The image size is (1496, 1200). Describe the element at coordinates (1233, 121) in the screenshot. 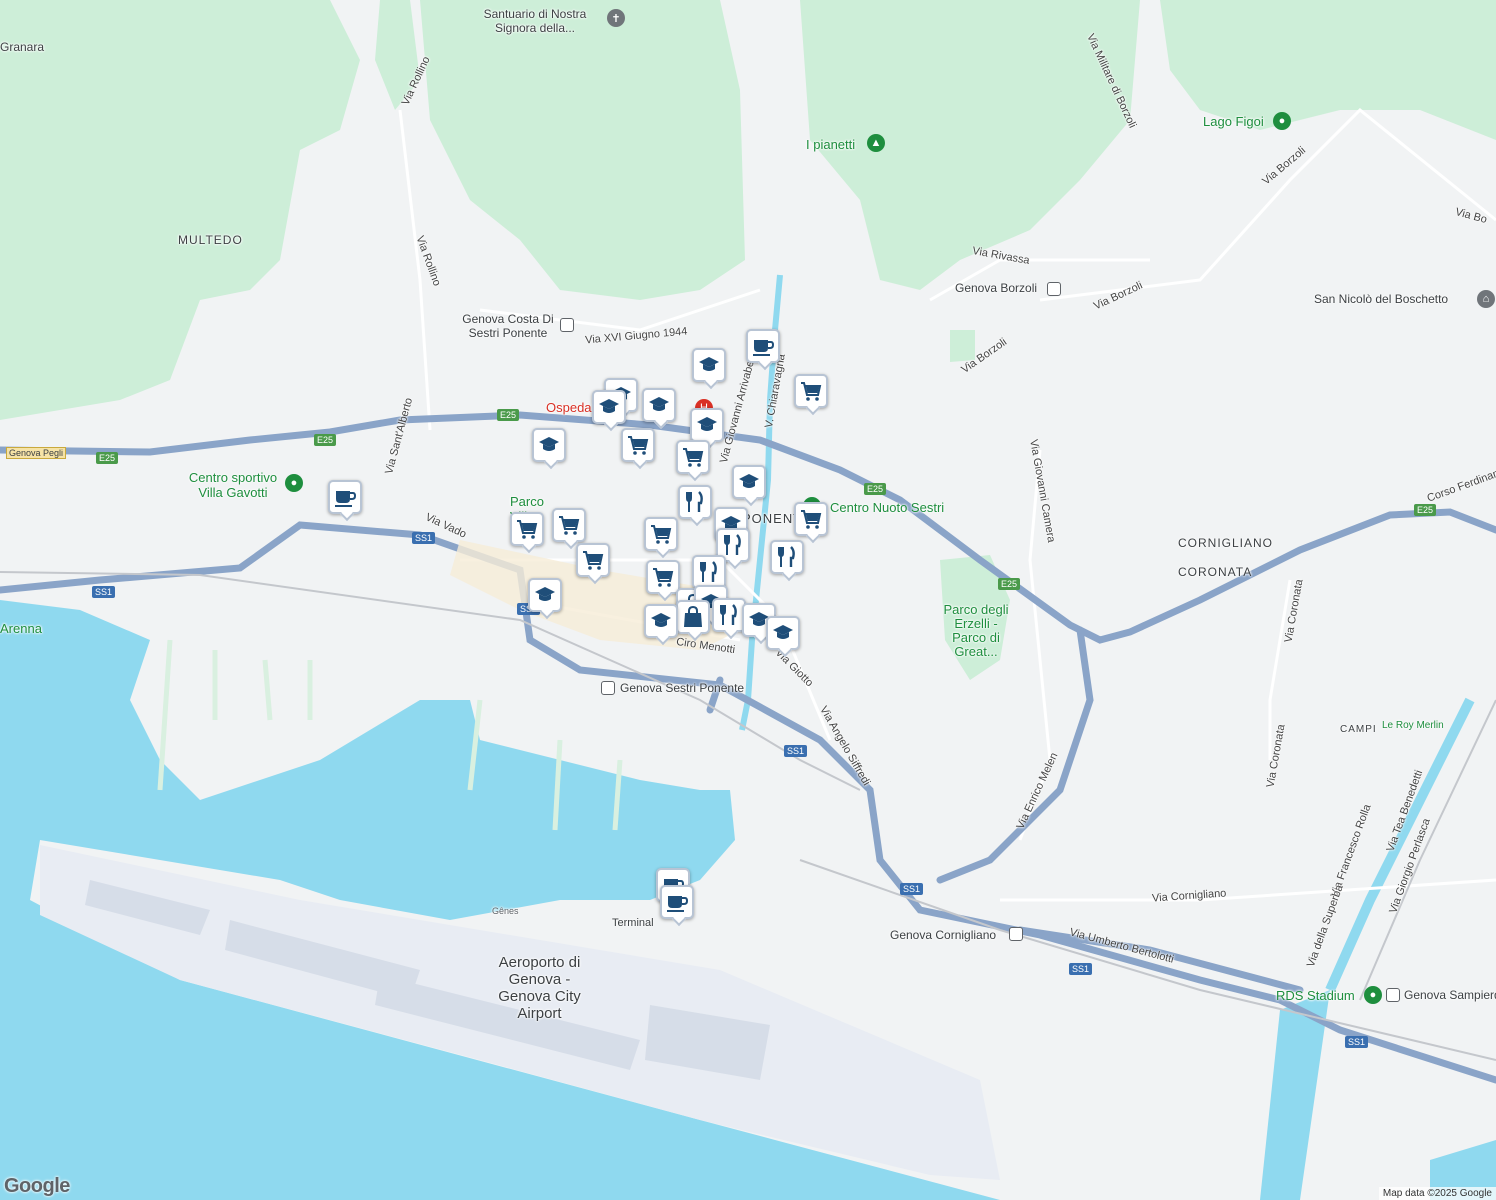

I see `place-lago: Lago Figoi` at that location.